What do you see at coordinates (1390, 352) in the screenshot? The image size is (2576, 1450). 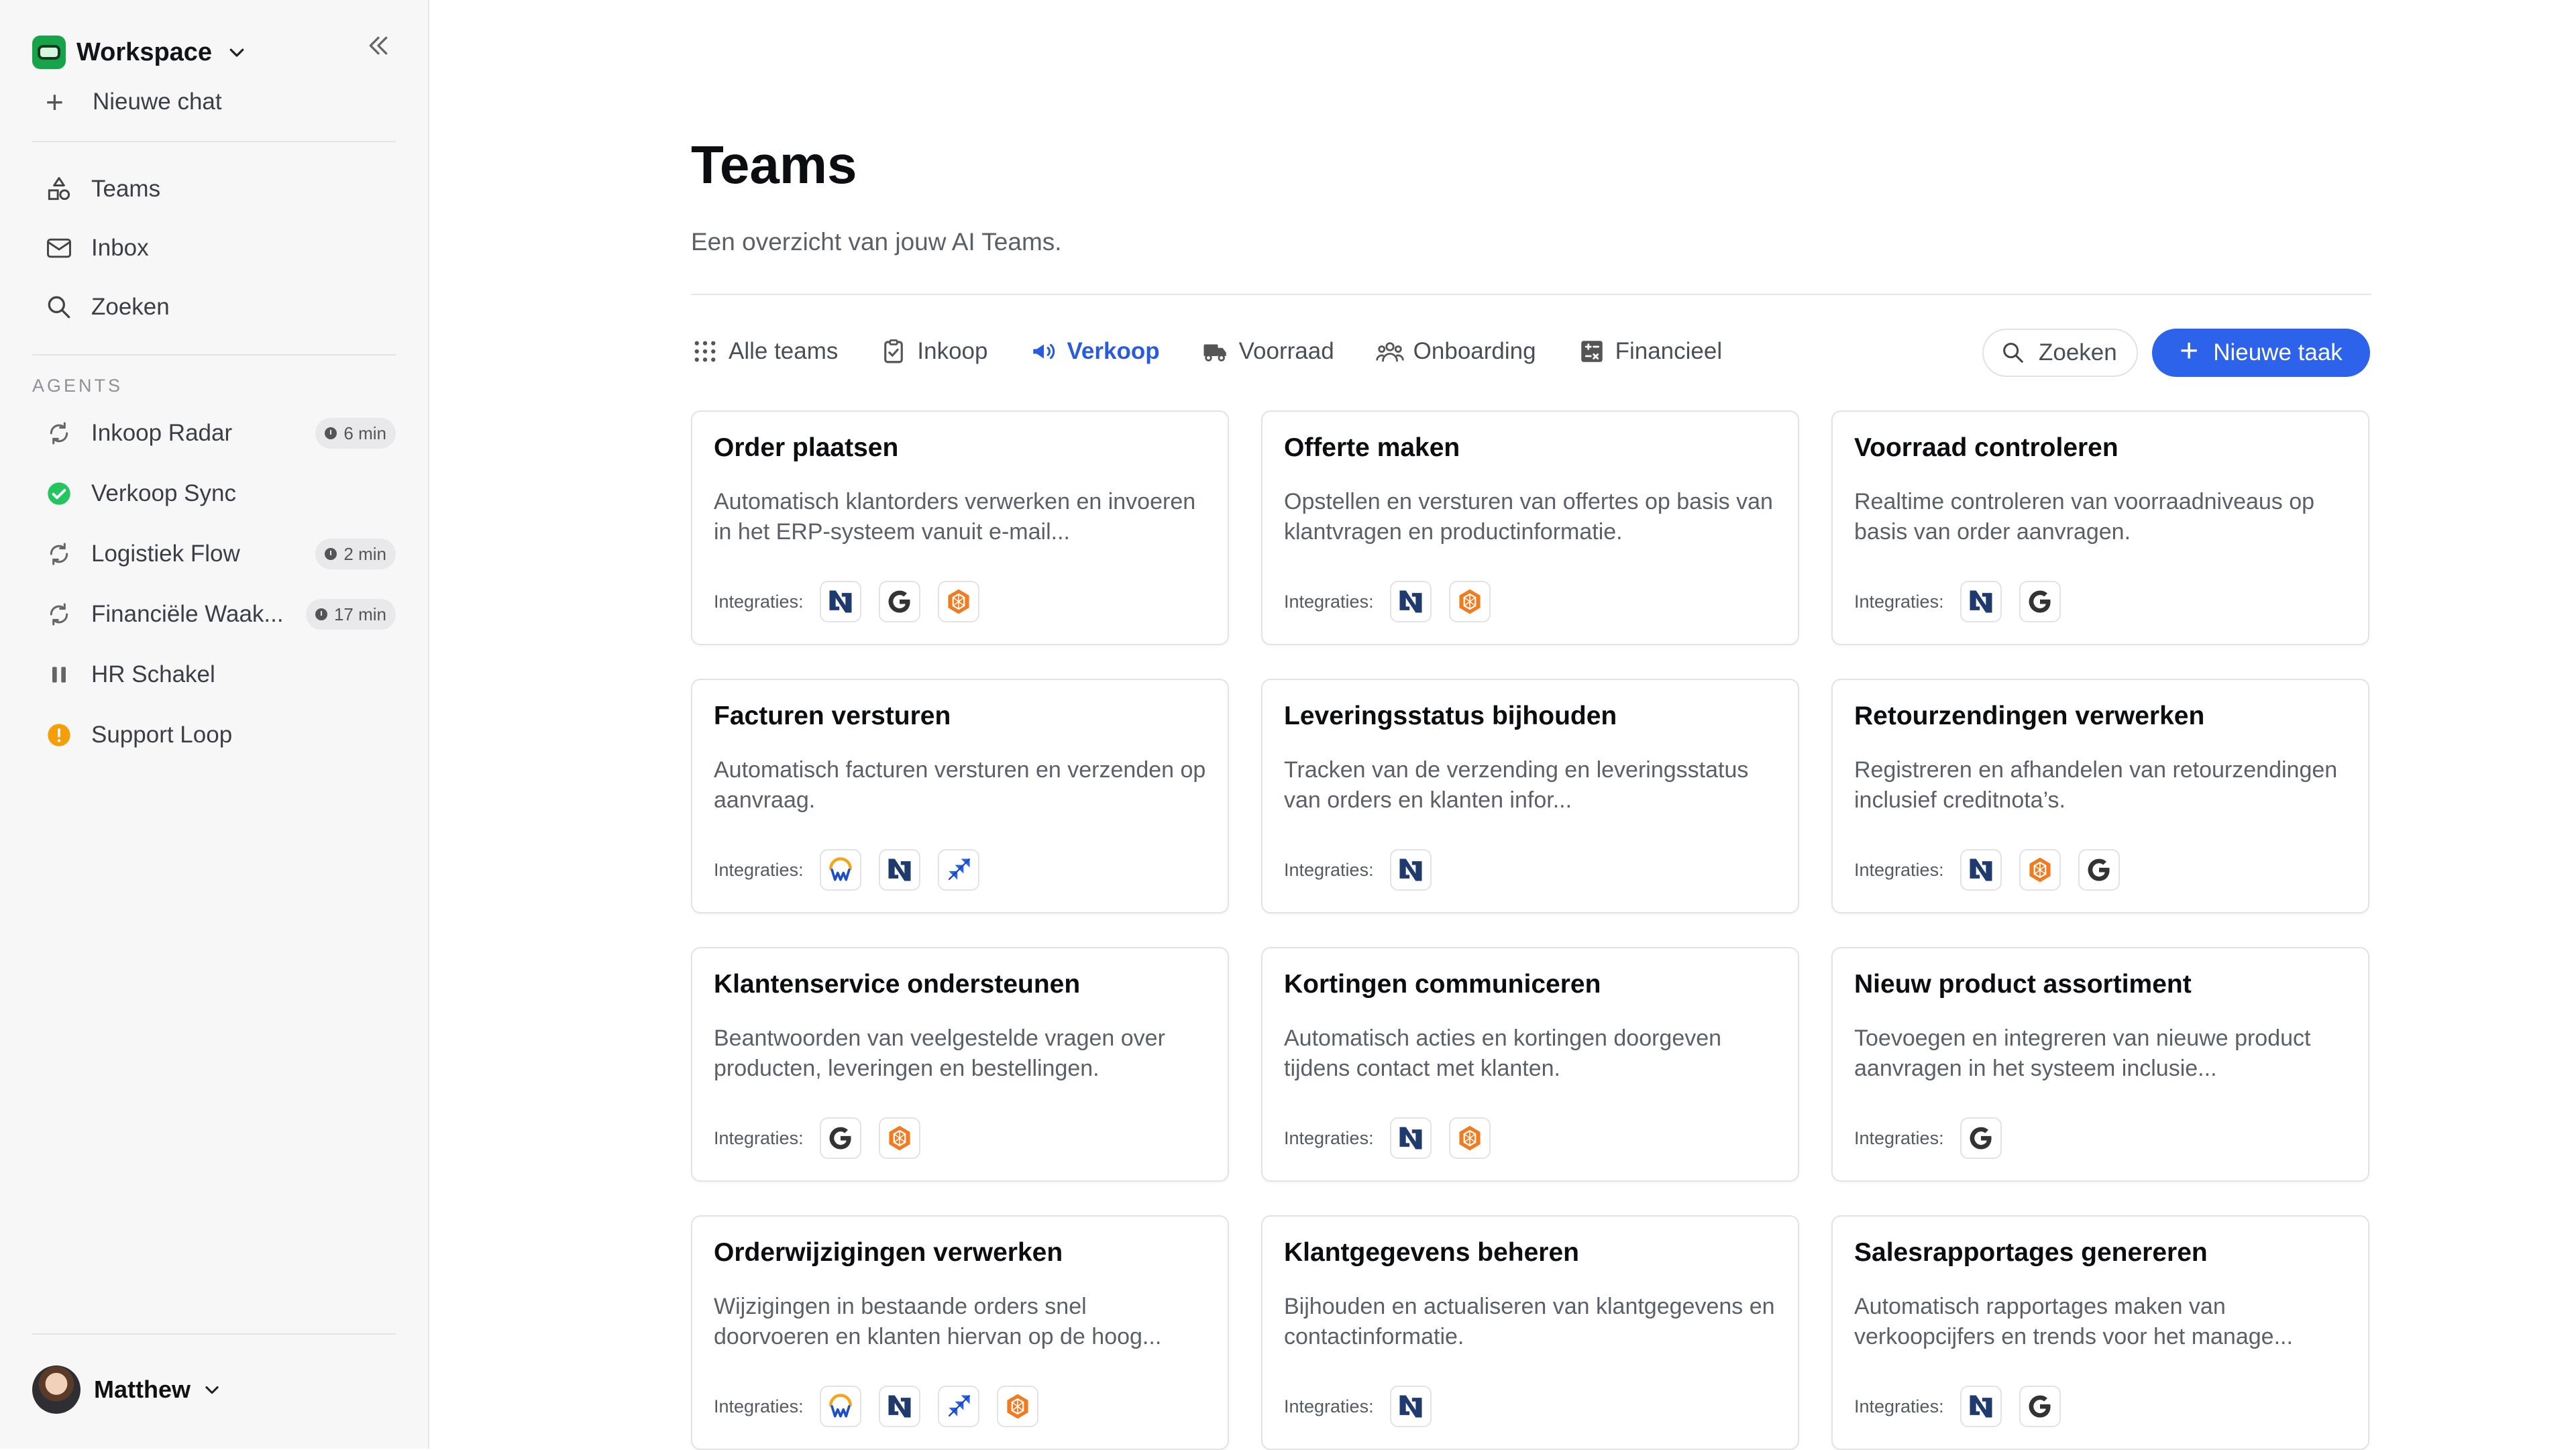 I see `users-icon` at bounding box center [1390, 352].